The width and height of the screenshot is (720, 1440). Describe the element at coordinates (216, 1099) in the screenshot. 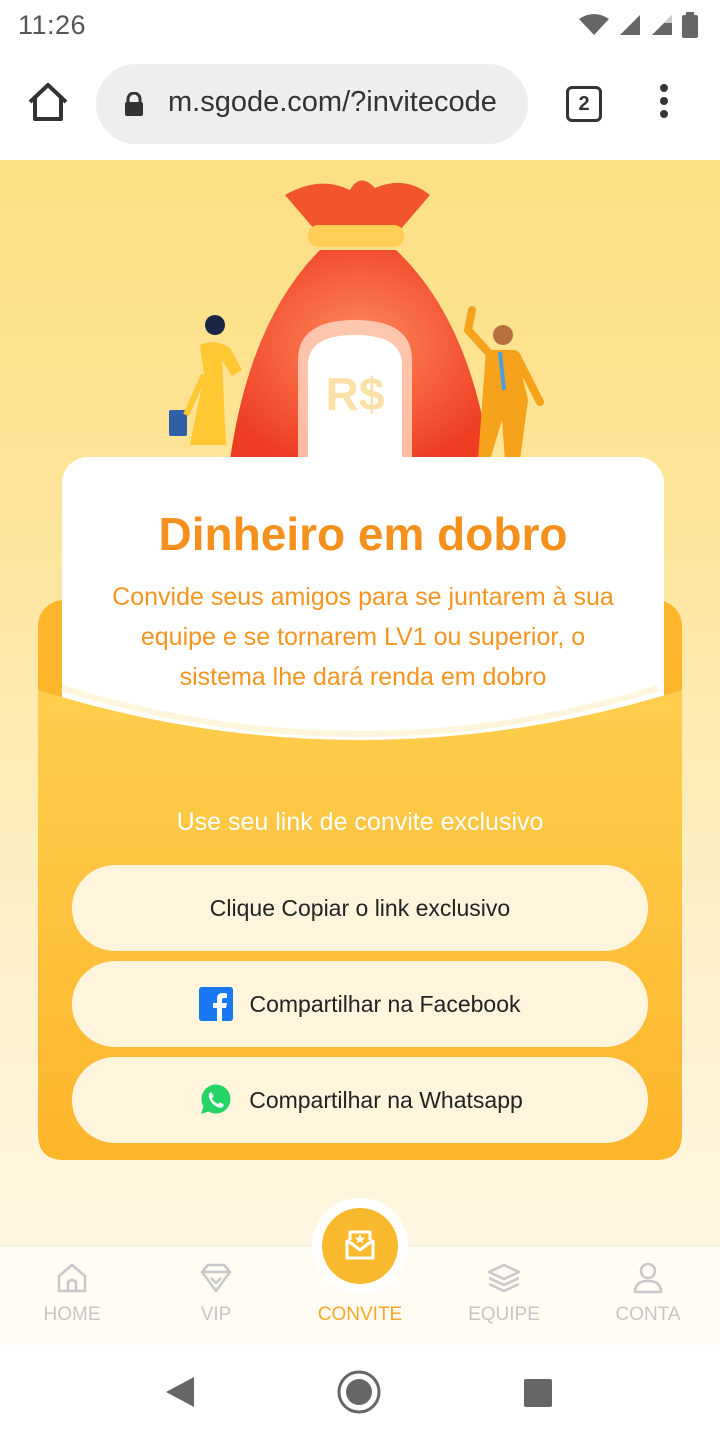

I see `whatsapp-icon` at that location.